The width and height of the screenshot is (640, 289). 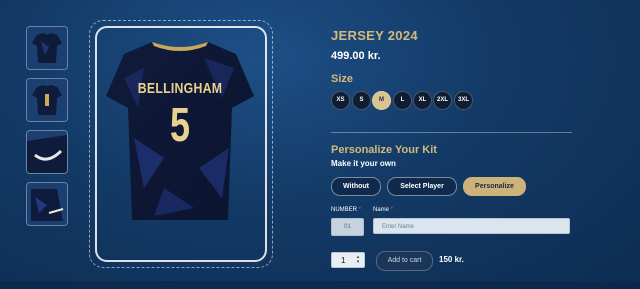 What do you see at coordinates (348, 260) in the screenshot?
I see `quantity-stepper: 1 ▴ ▾` at bounding box center [348, 260].